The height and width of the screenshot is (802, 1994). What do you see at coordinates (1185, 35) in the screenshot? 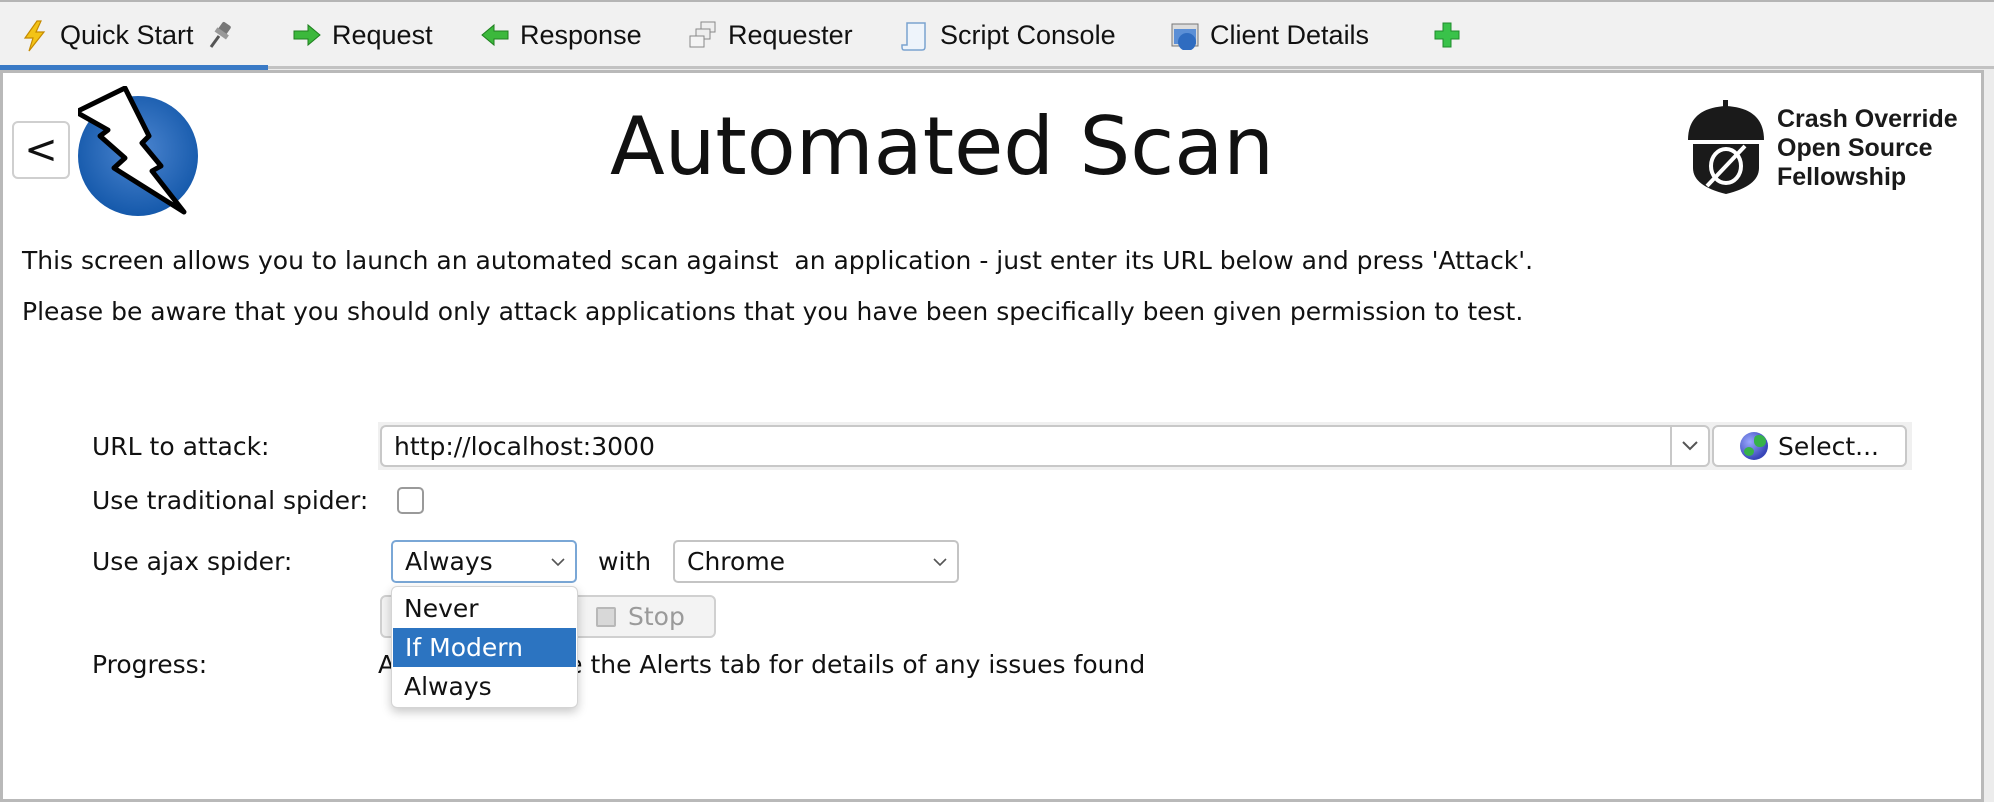
I see `browser-window-icon` at bounding box center [1185, 35].